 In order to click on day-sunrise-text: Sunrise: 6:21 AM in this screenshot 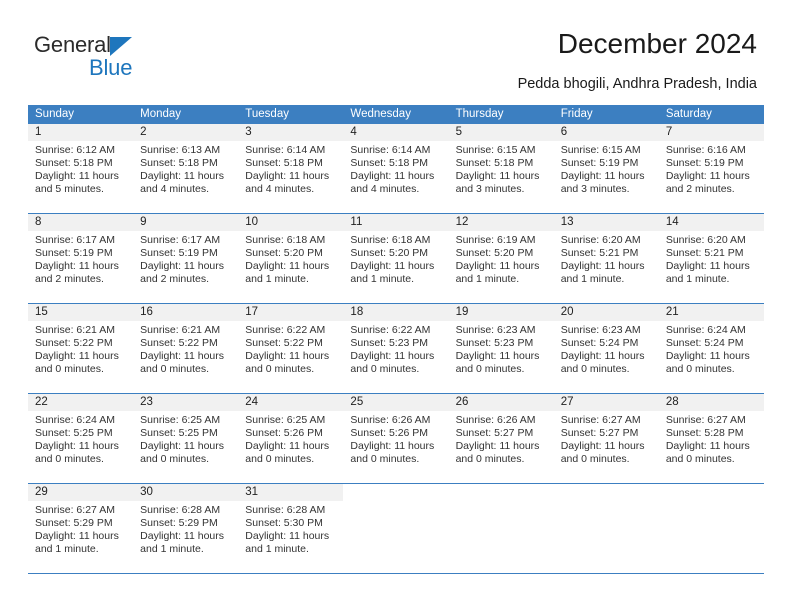, I will do `click(75, 330)`.